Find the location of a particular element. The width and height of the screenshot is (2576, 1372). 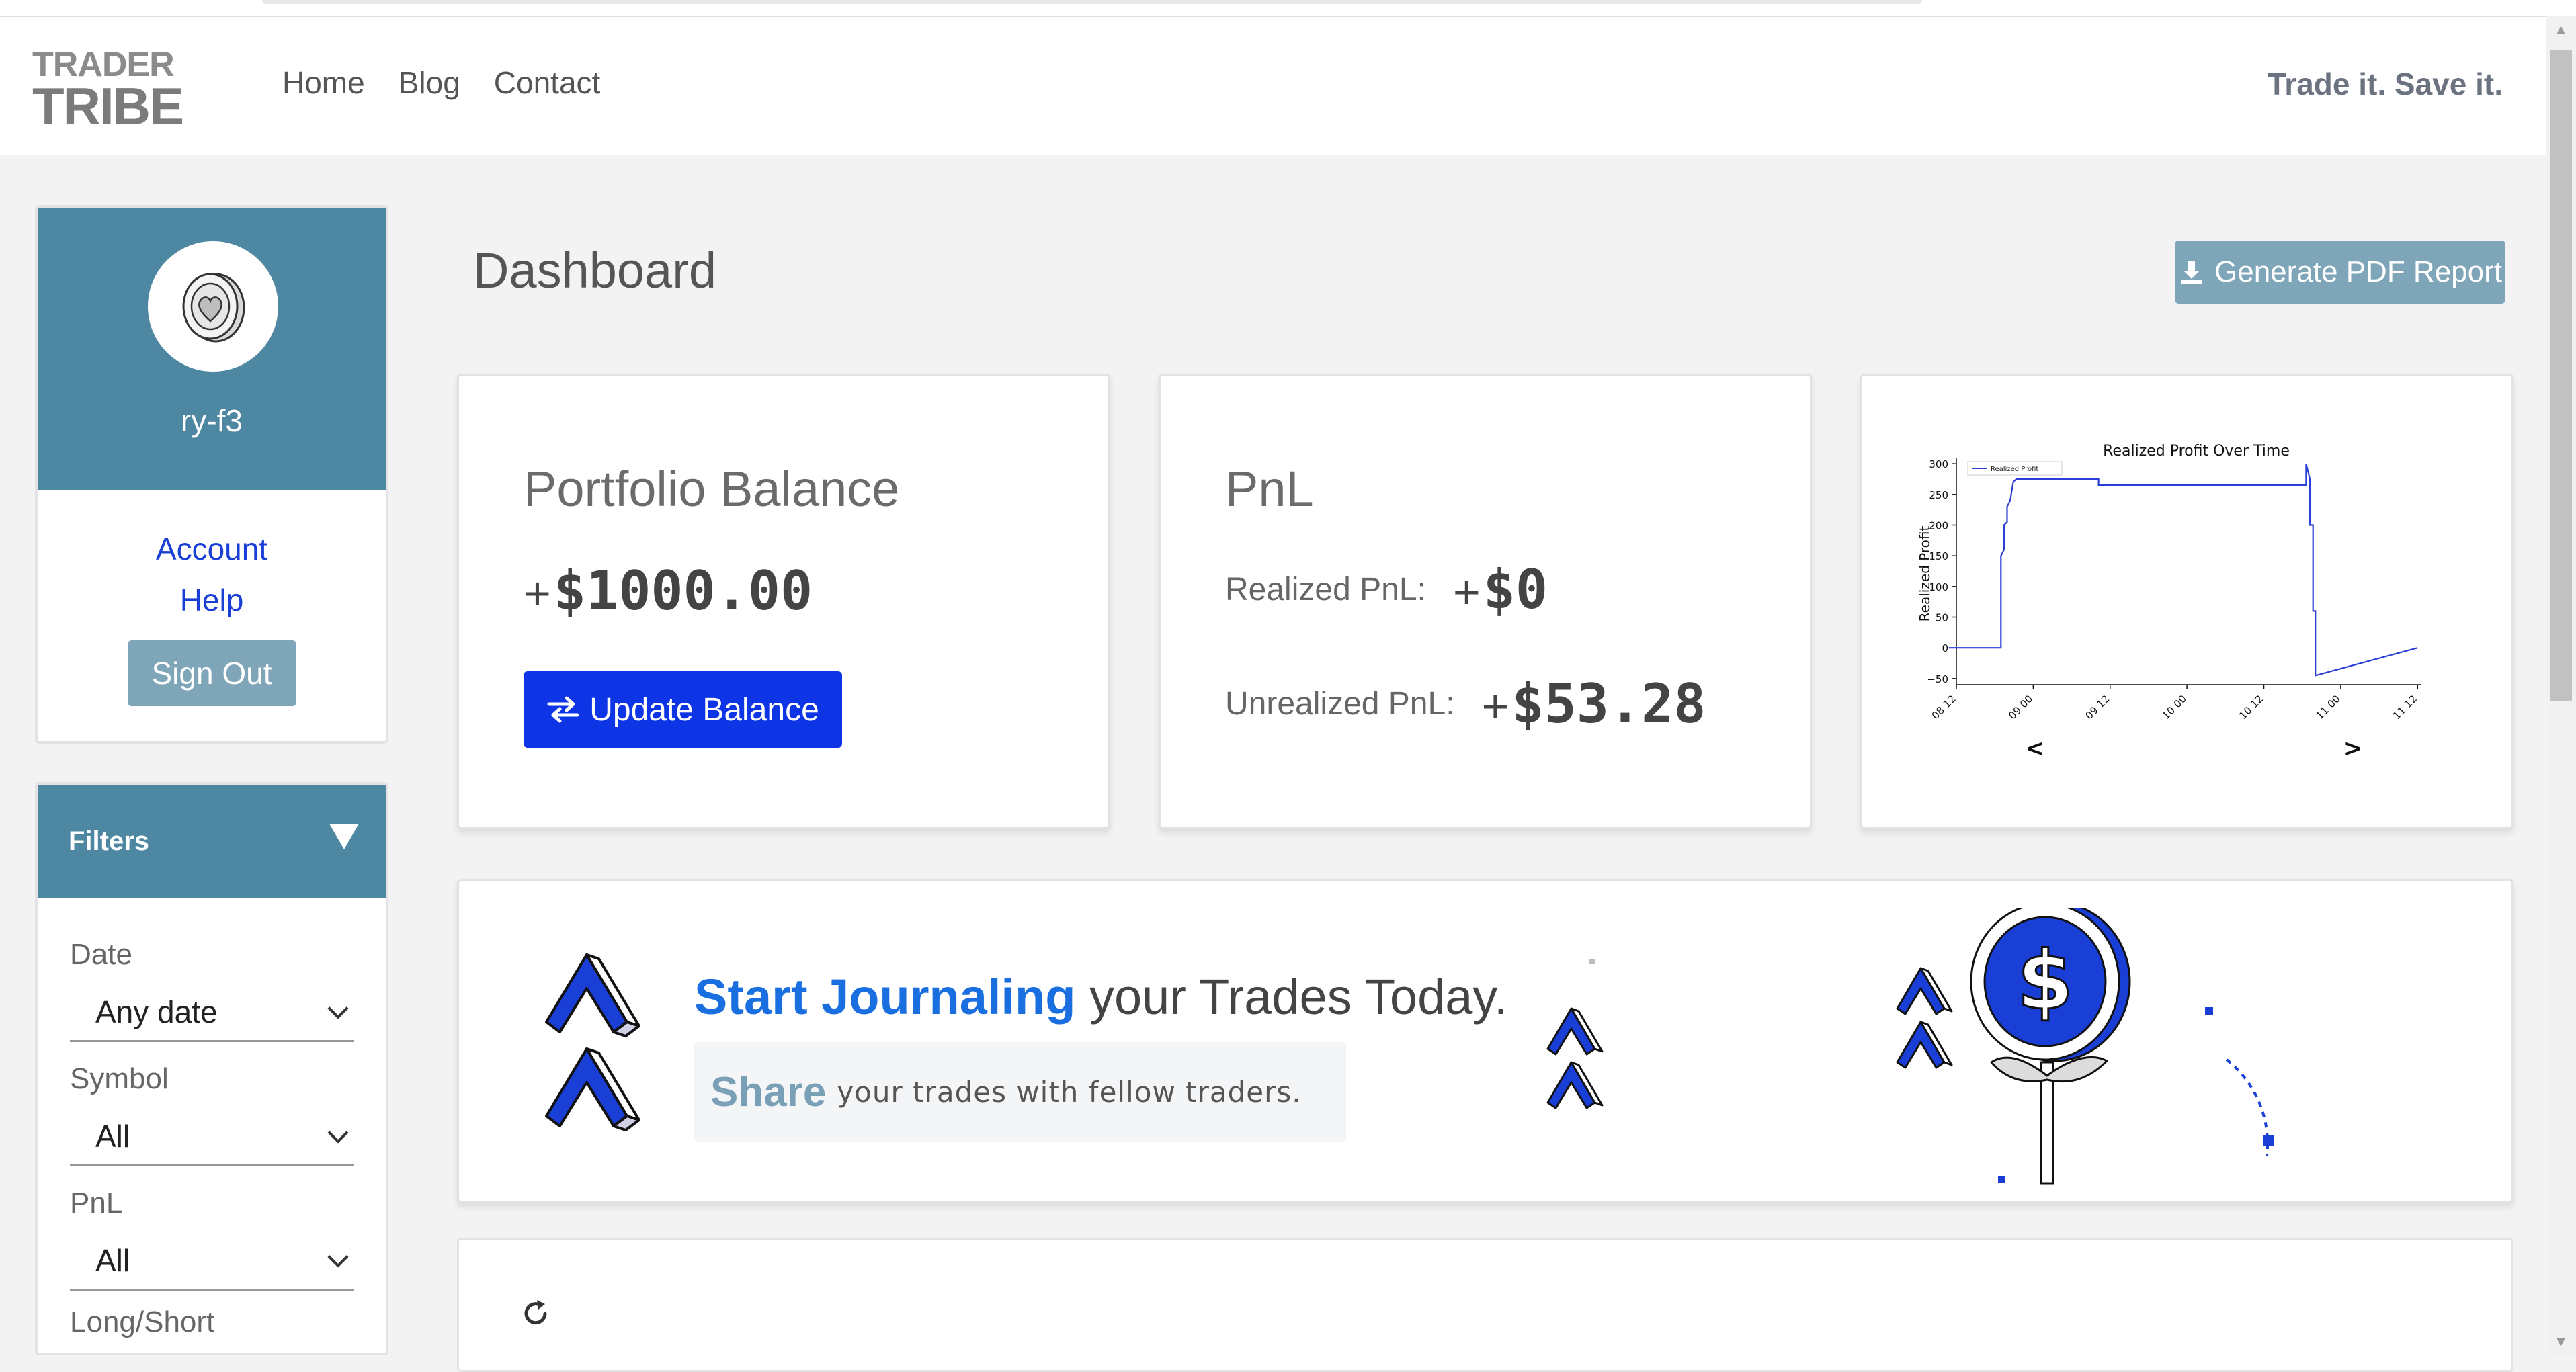

refresh-icon is located at coordinates (536, 1313).